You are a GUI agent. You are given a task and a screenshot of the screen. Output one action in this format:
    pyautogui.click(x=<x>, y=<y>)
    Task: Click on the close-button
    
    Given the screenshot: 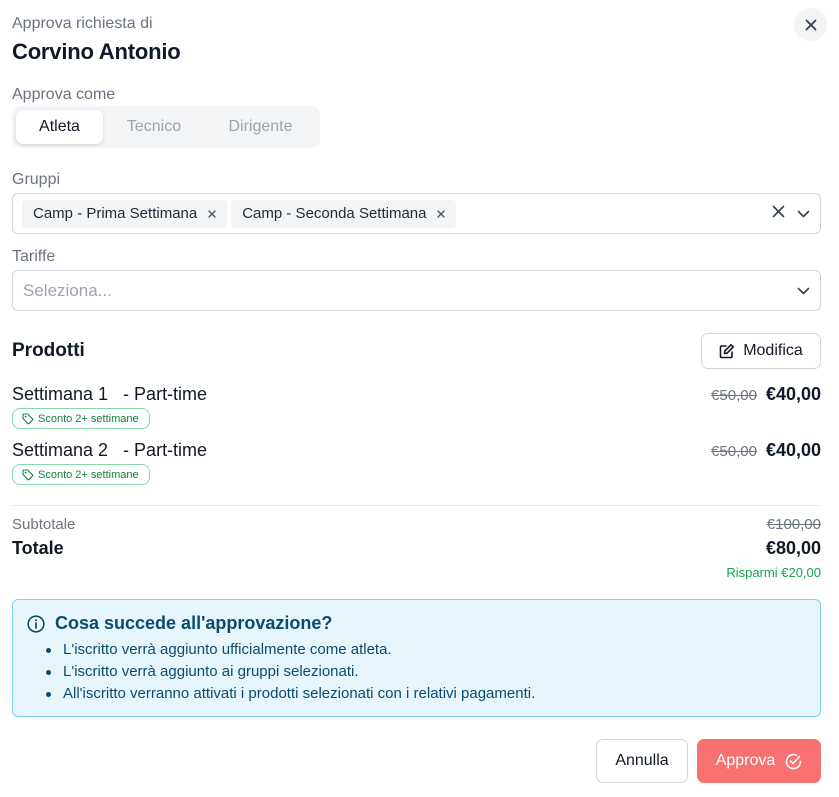 What is the action you would take?
    pyautogui.click(x=810, y=24)
    